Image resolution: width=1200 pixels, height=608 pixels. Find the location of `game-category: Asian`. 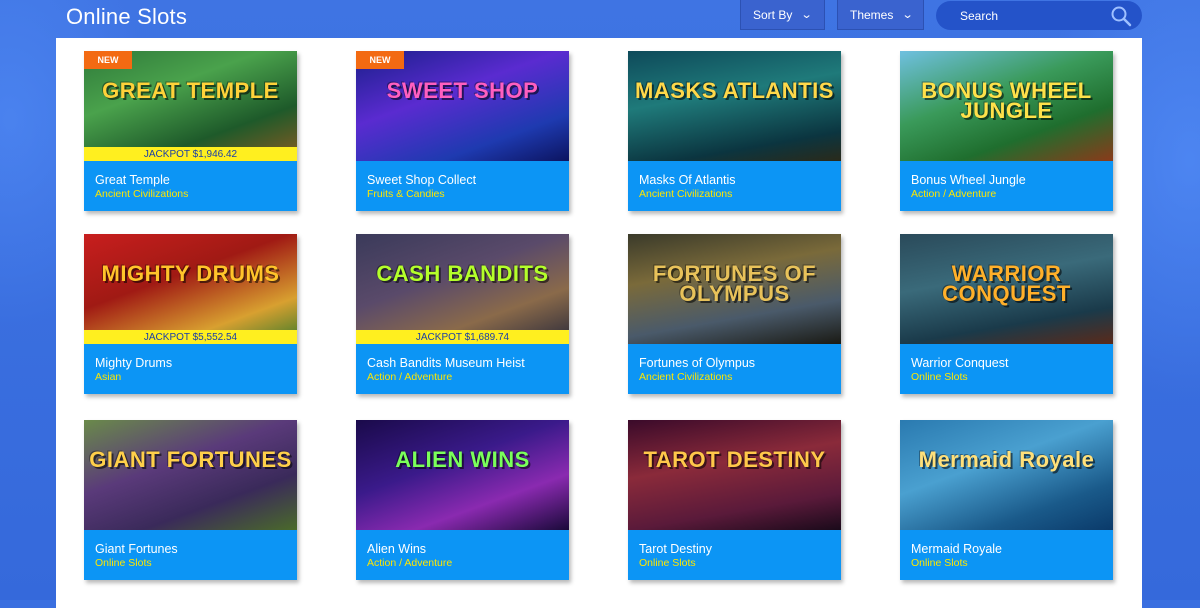

game-category: Asian is located at coordinates (108, 377).